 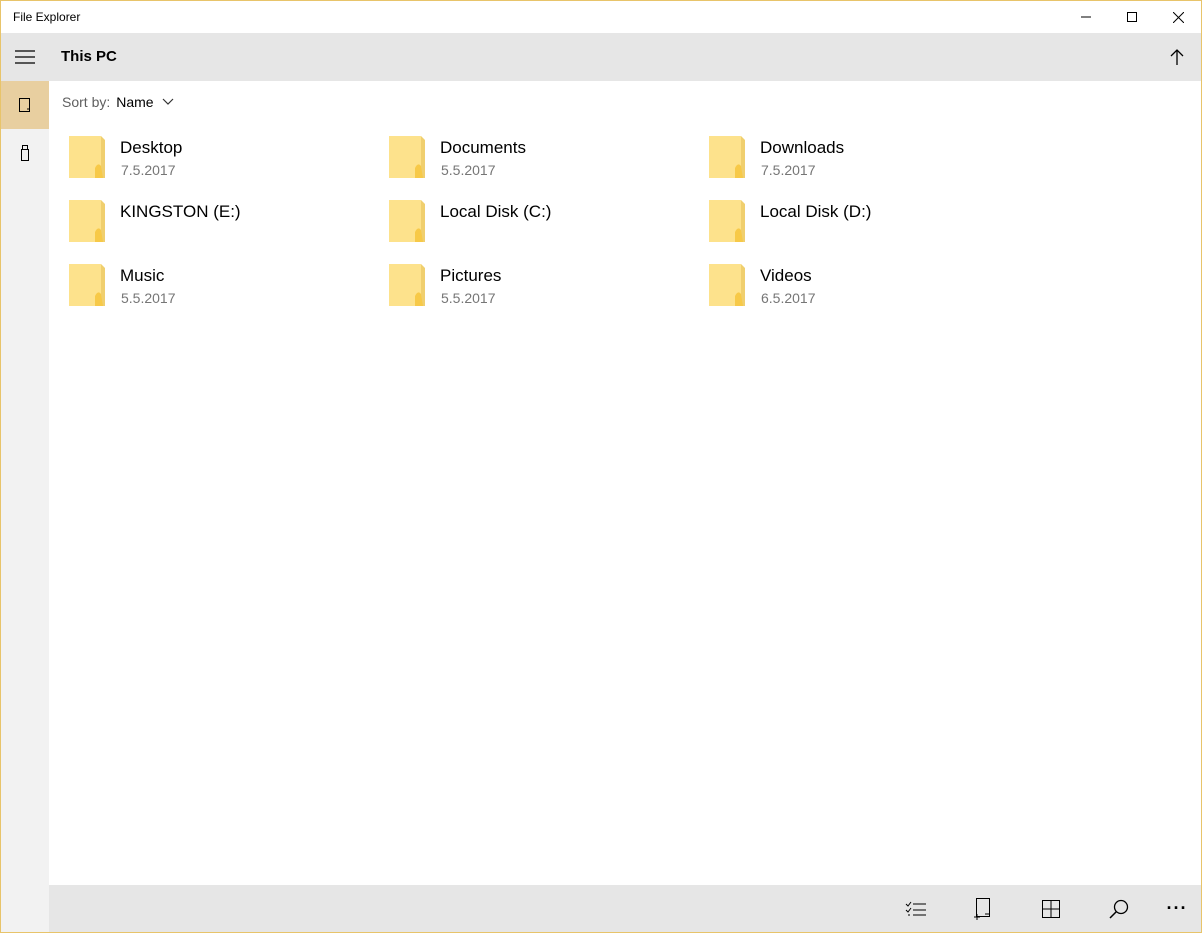 I want to click on drive-item-local-disk-c: Local Disk (C:), so click(x=536, y=223).